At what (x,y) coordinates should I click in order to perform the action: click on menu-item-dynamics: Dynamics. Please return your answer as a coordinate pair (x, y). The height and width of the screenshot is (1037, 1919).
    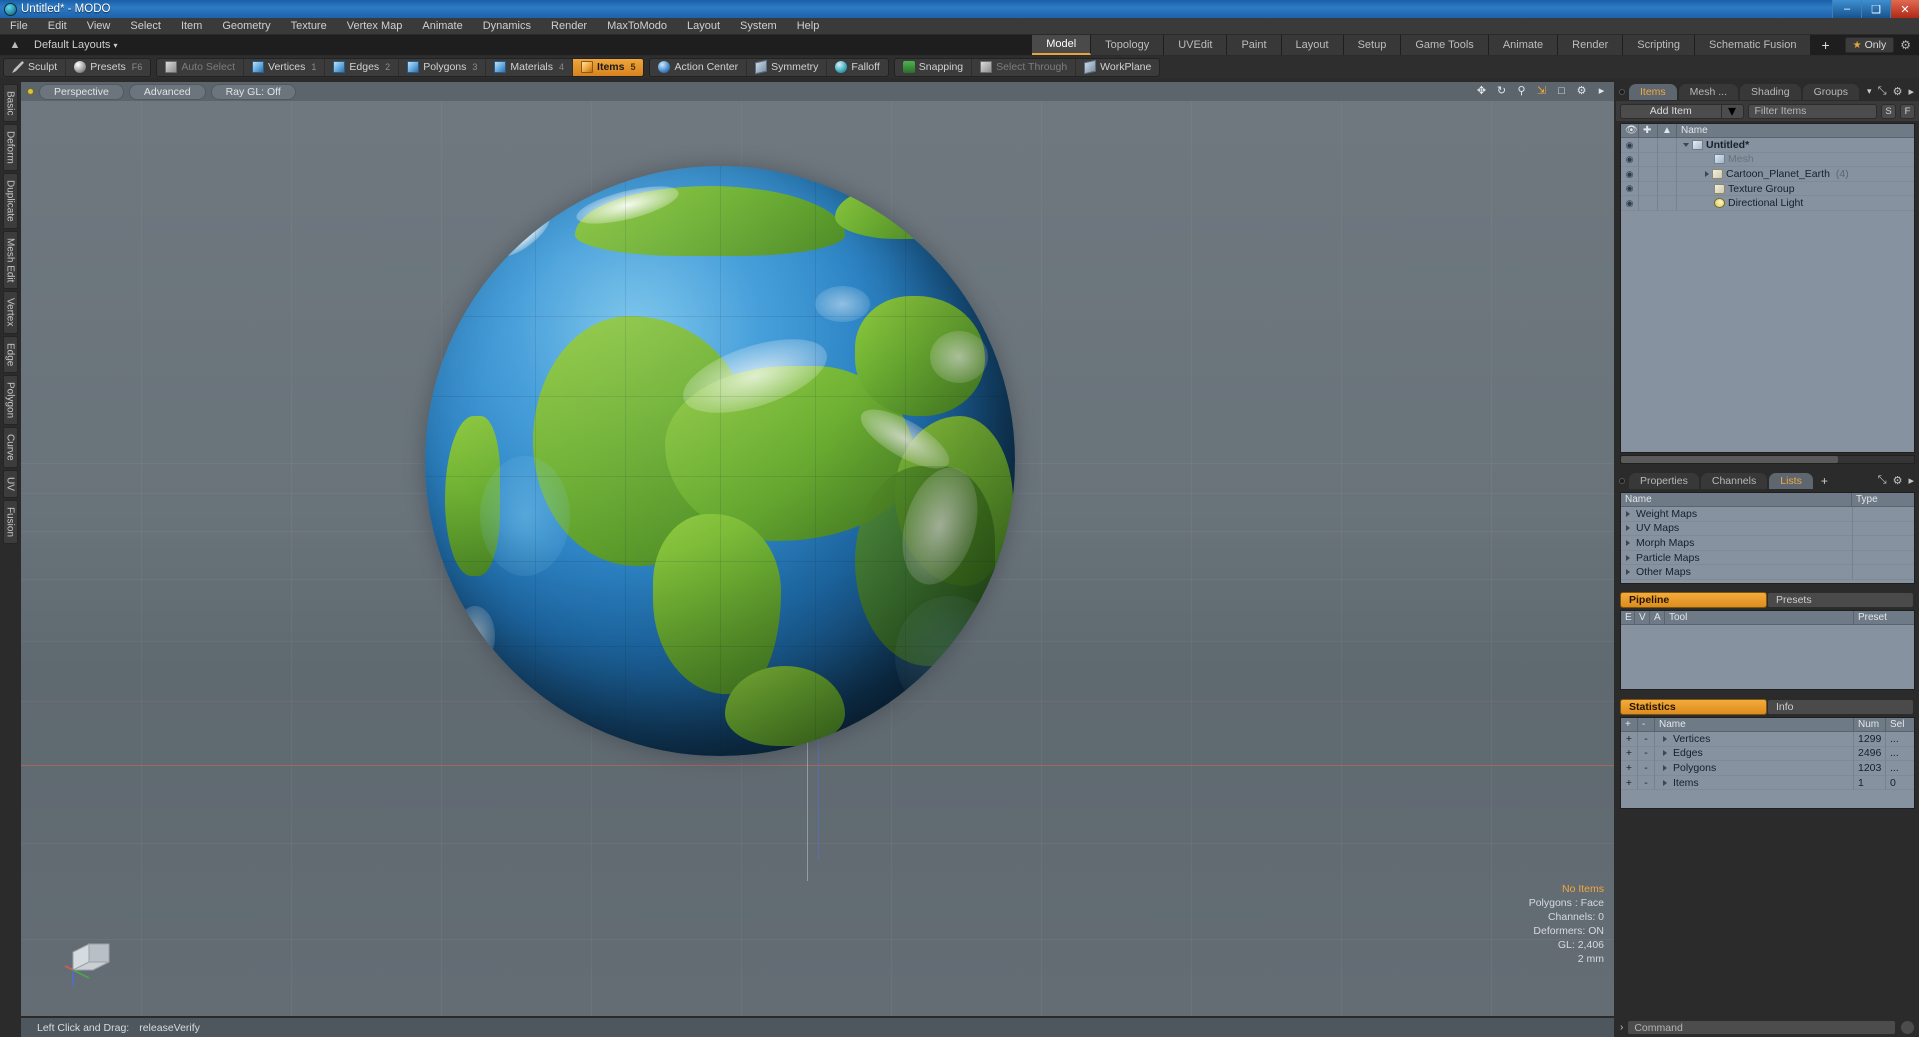
    Looking at the image, I should click on (507, 26).